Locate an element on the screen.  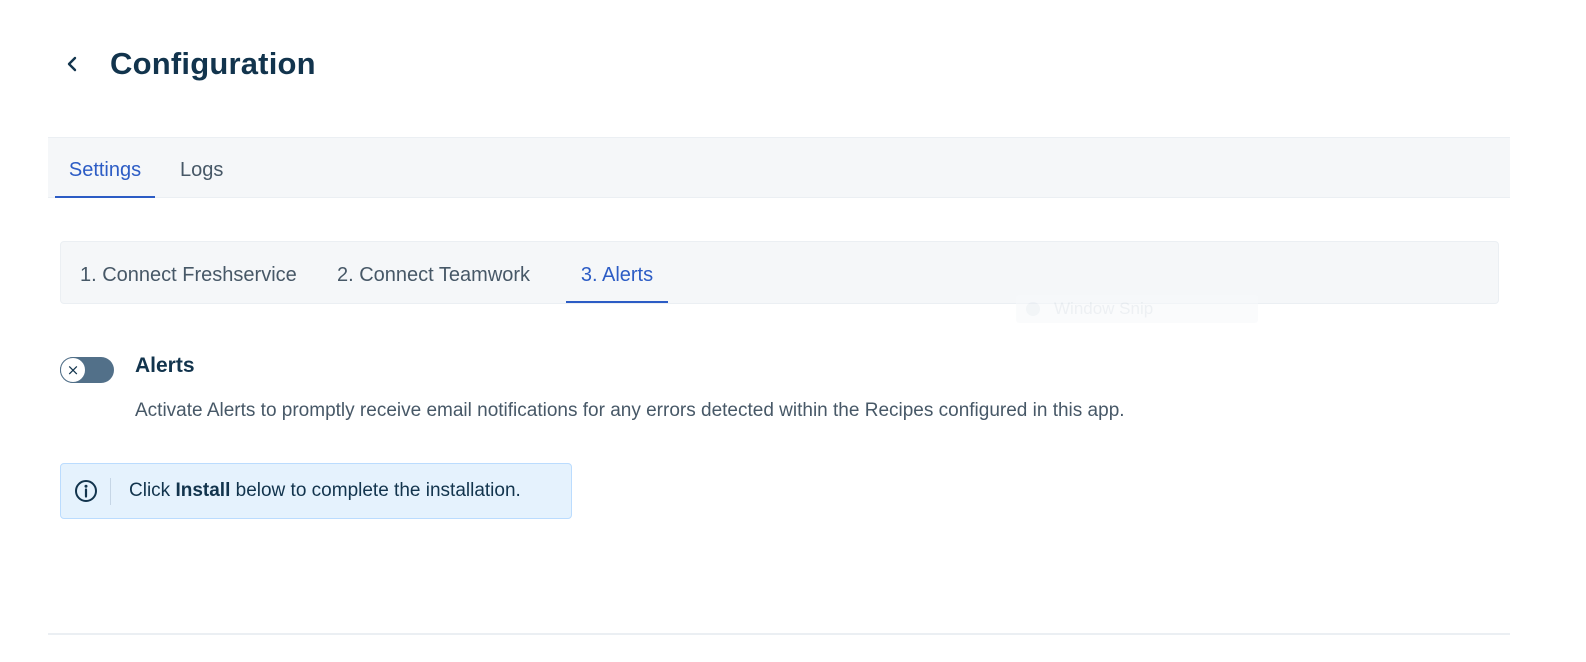
page-header: Configuration is located at coordinates (188, 64).